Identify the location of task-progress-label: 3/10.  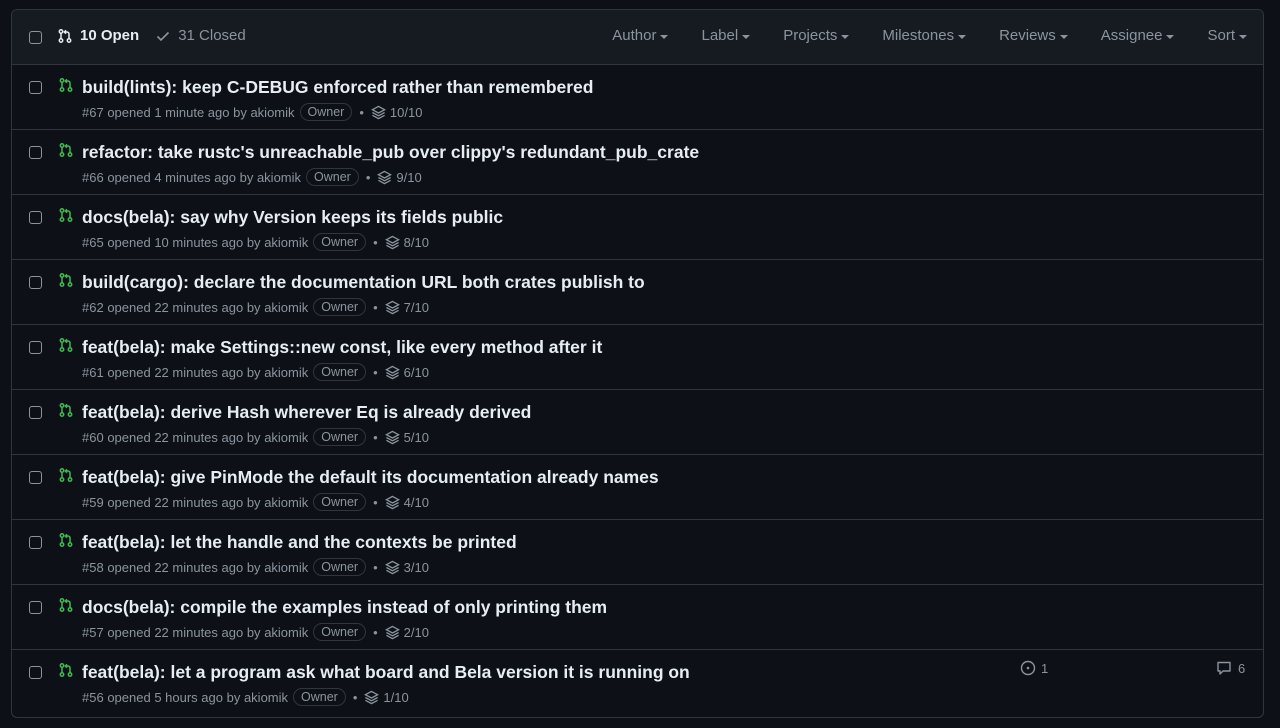
(416, 567).